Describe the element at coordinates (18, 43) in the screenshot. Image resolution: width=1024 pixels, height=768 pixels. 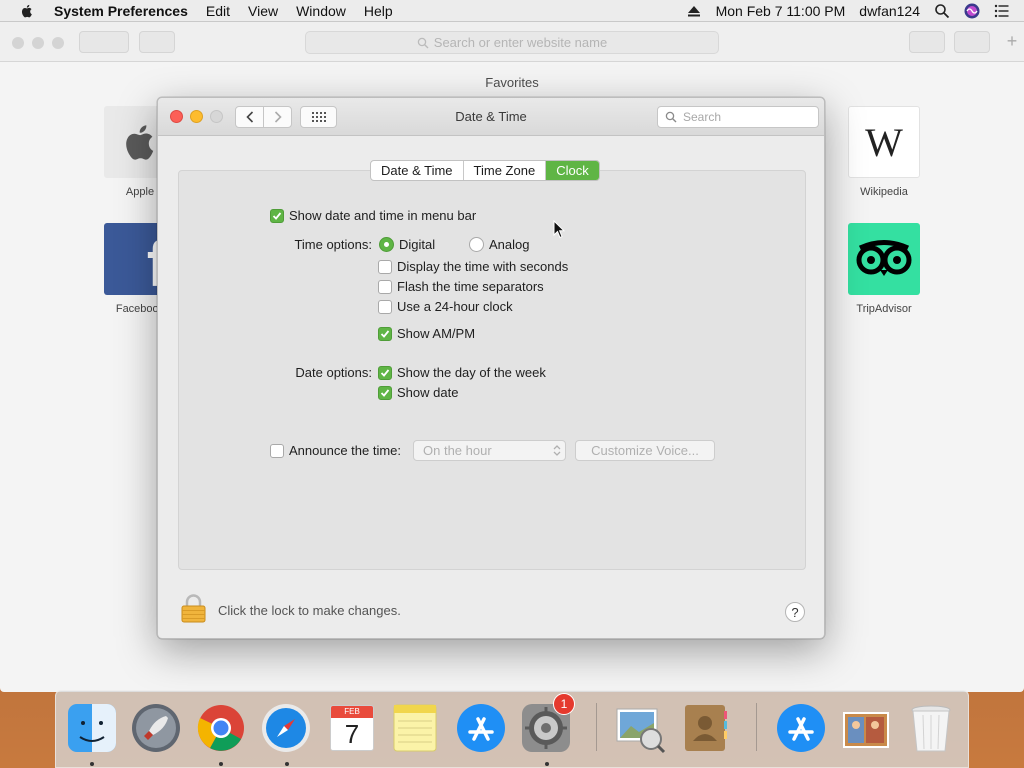
I see `safari-close-button` at that location.